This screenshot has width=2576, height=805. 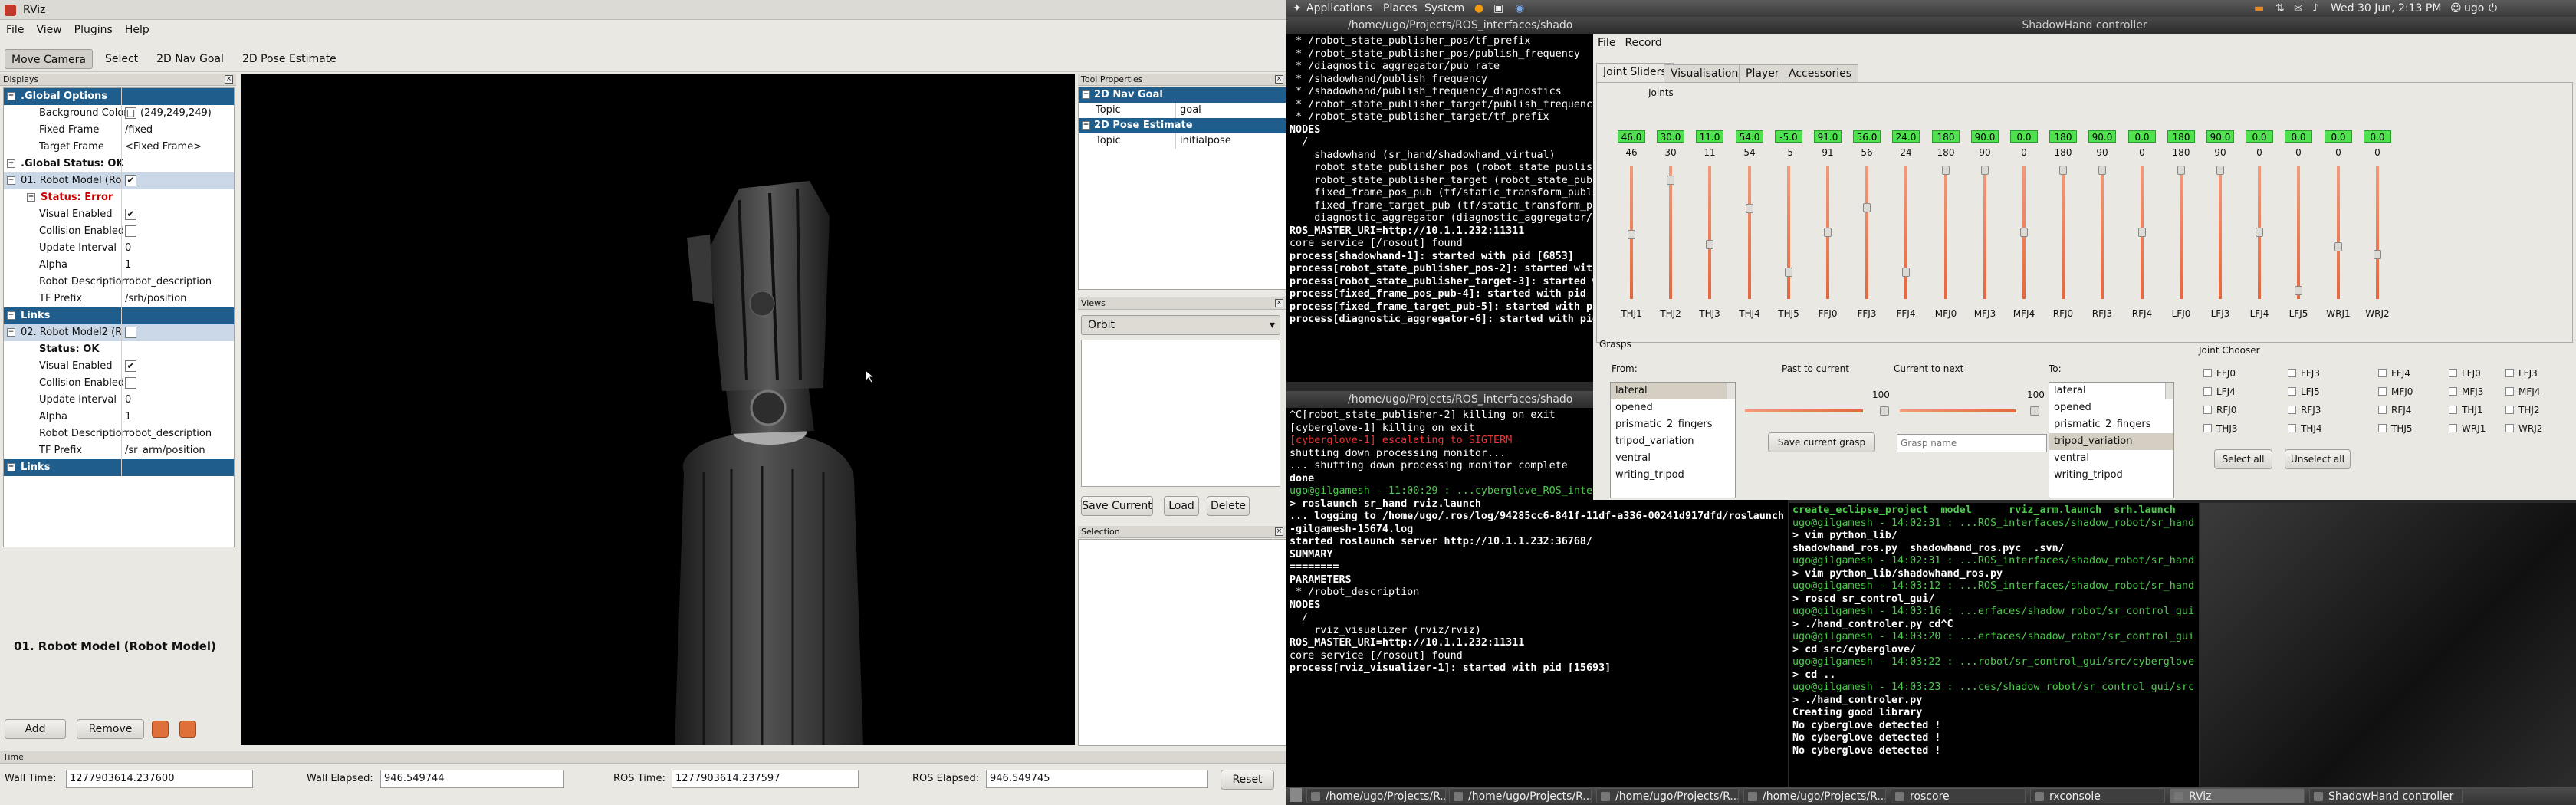 I want to click on display-row-value: /sr_arm/position, so click(x=165, y=450).